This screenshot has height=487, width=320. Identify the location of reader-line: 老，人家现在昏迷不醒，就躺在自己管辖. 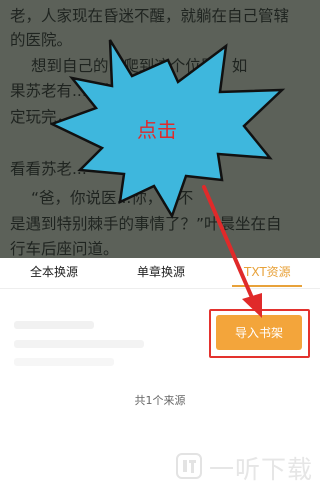
(150, 16).